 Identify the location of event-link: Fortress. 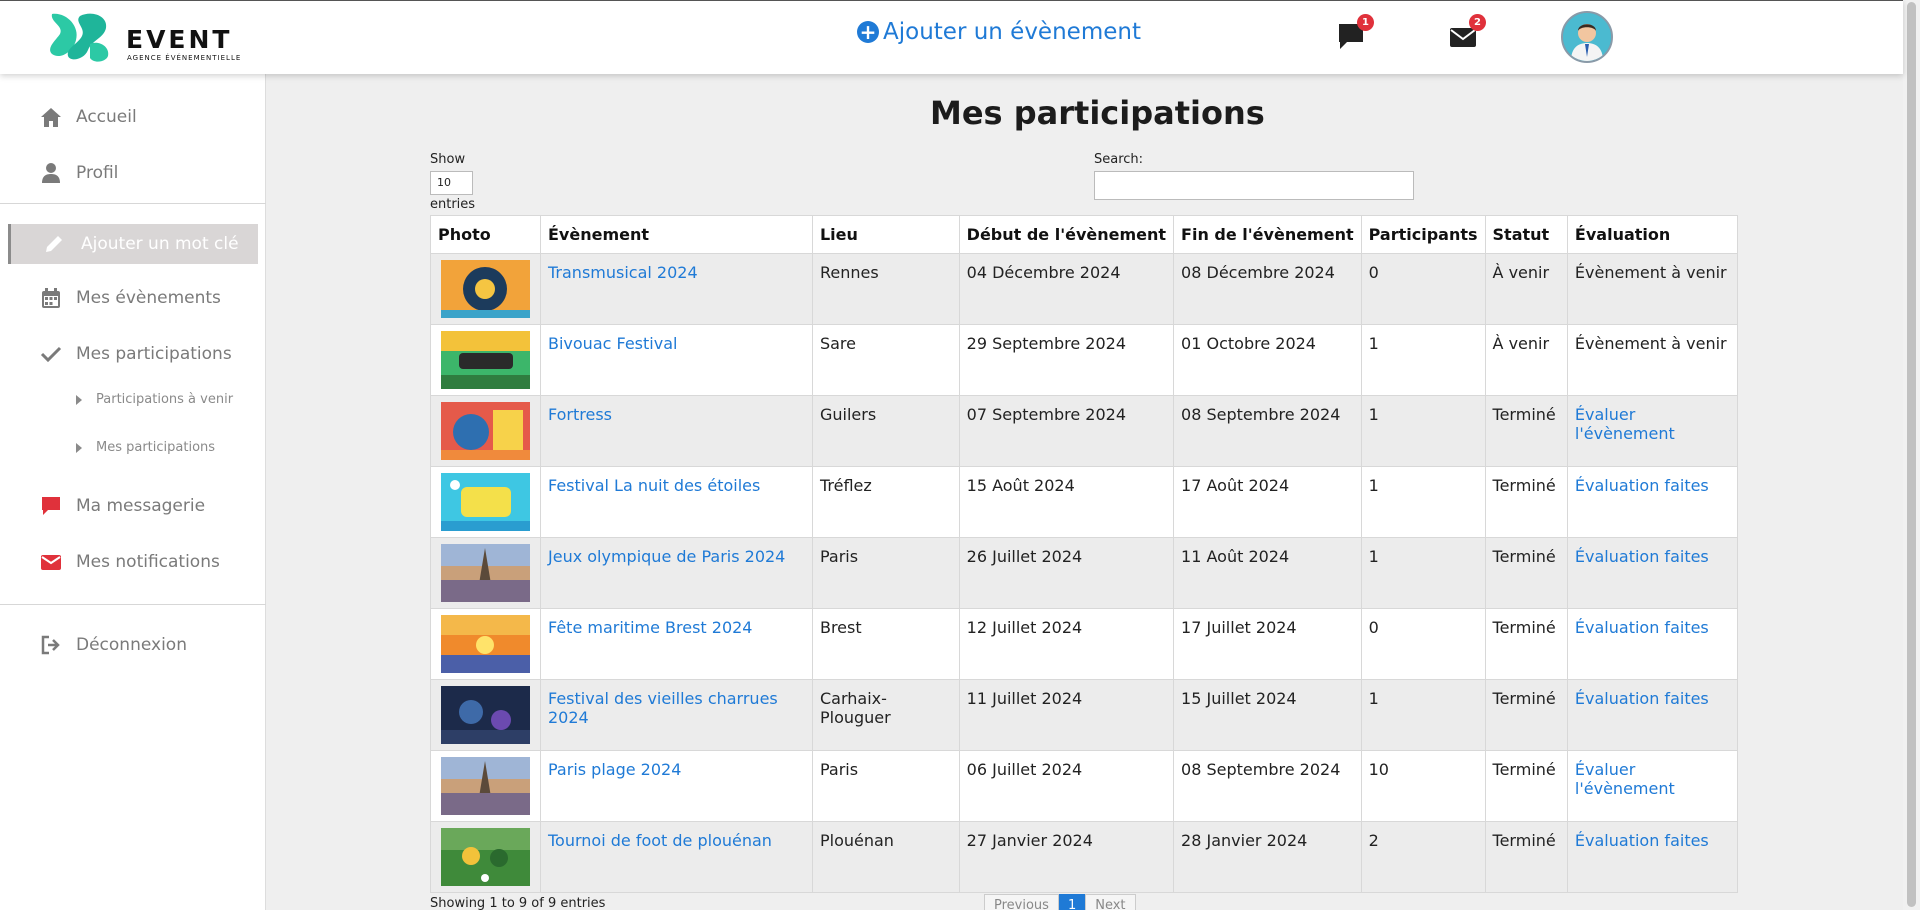
(580, 414).